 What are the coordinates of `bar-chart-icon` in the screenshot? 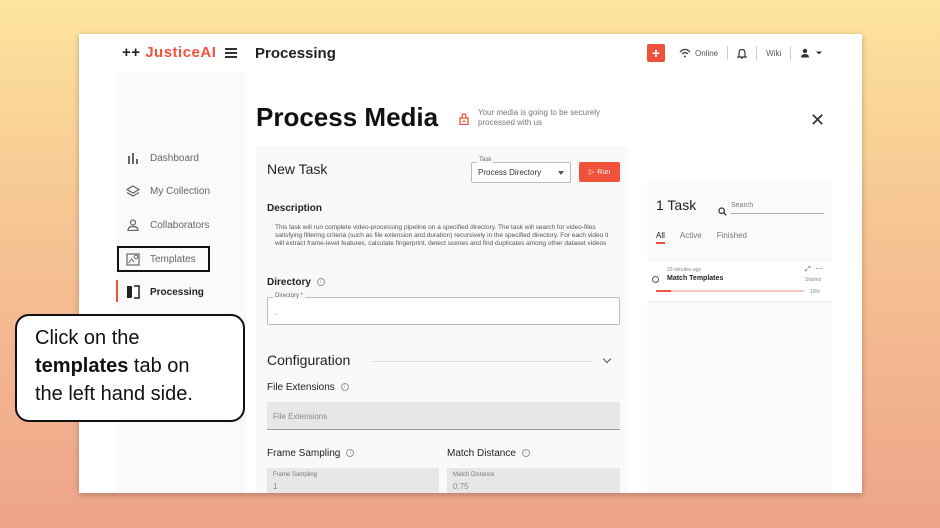 It's located at (133, 158).